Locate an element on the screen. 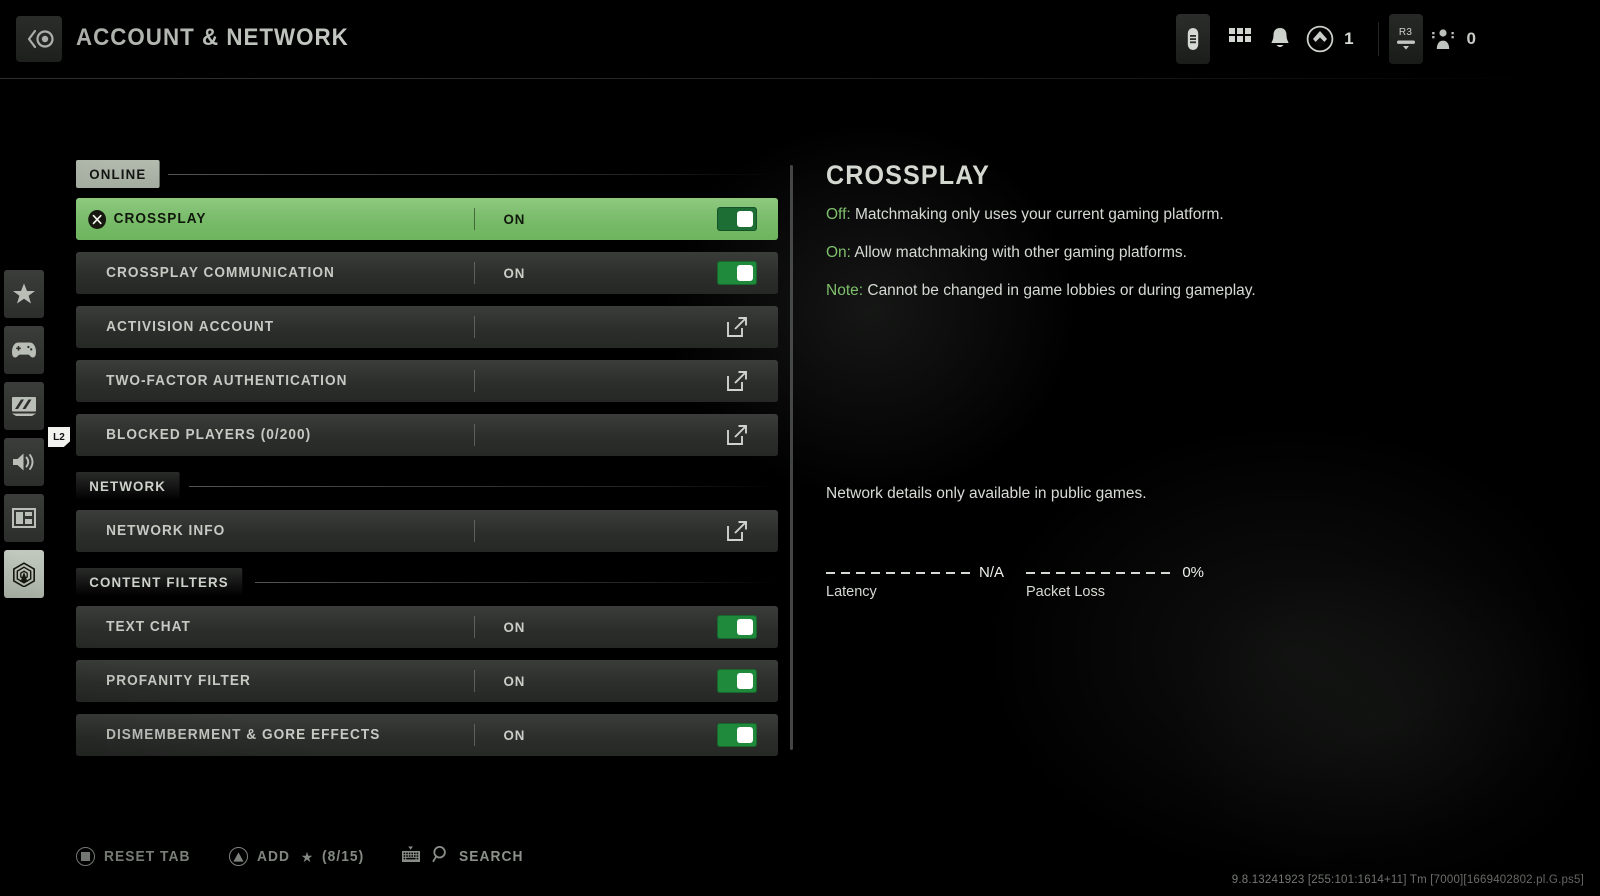 The height and width of the screenshot is (896, 1600). speaker-icon is located at coordinates (23, 462).